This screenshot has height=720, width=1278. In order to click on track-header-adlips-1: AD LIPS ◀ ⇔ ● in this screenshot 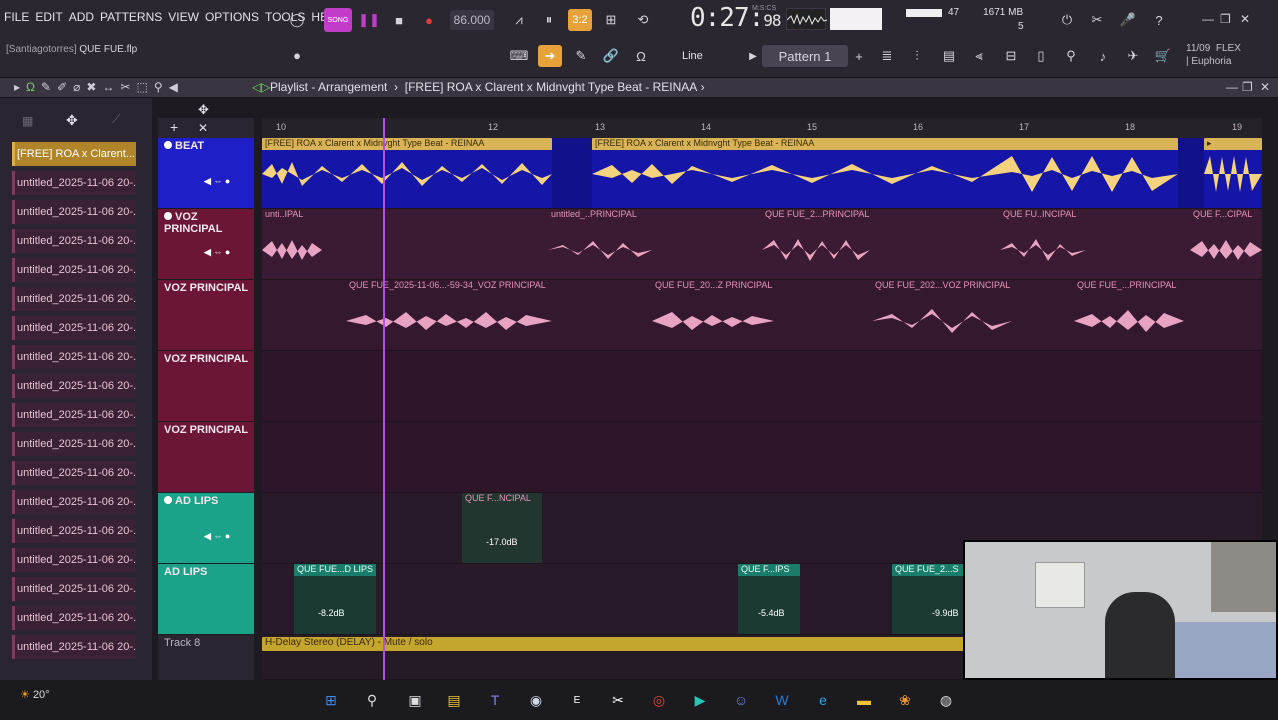, I will do `click(206, 528)`.